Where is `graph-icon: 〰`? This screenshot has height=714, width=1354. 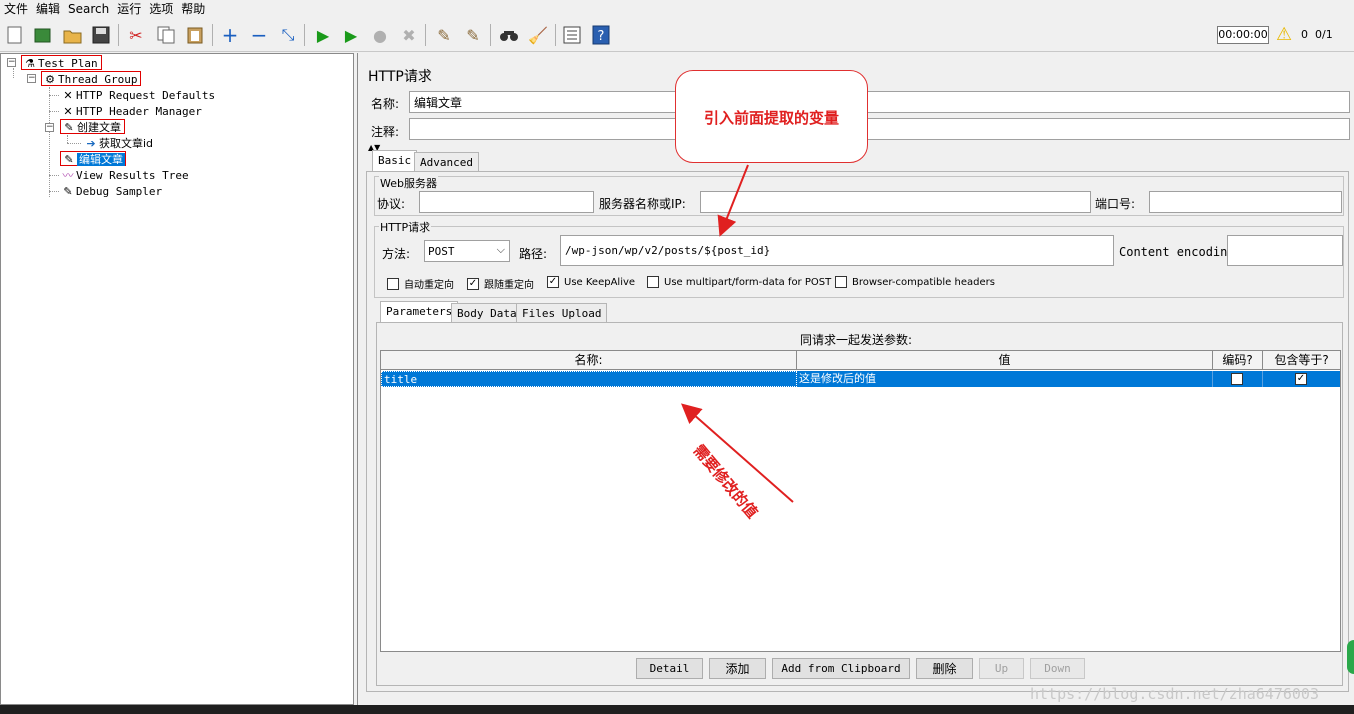 graph-icon: 〰 is located at coordinates (68, 175).